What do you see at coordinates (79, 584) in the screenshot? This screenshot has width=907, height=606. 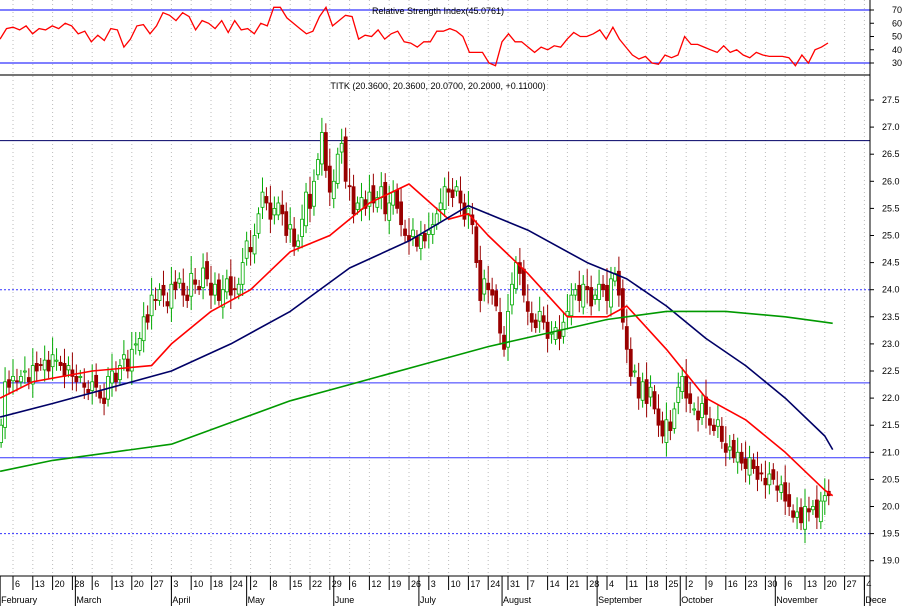 I see `week-tick-label: 28` at bounding box center [79, 584].